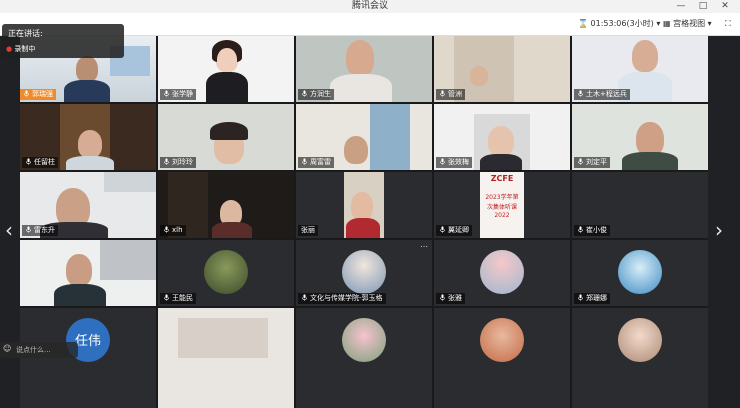  Describe the element at coordinates (364, 69) in the screenshot. I see `video-tile: 方润生` at that location.